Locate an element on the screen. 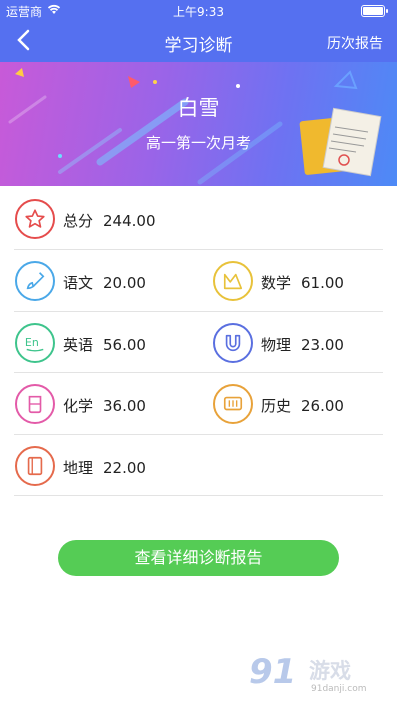 Image resolution: width=397 pixels, height=707 pixels. subject-item-geography: 地理 22.00 is located at coordinates (105, 468).